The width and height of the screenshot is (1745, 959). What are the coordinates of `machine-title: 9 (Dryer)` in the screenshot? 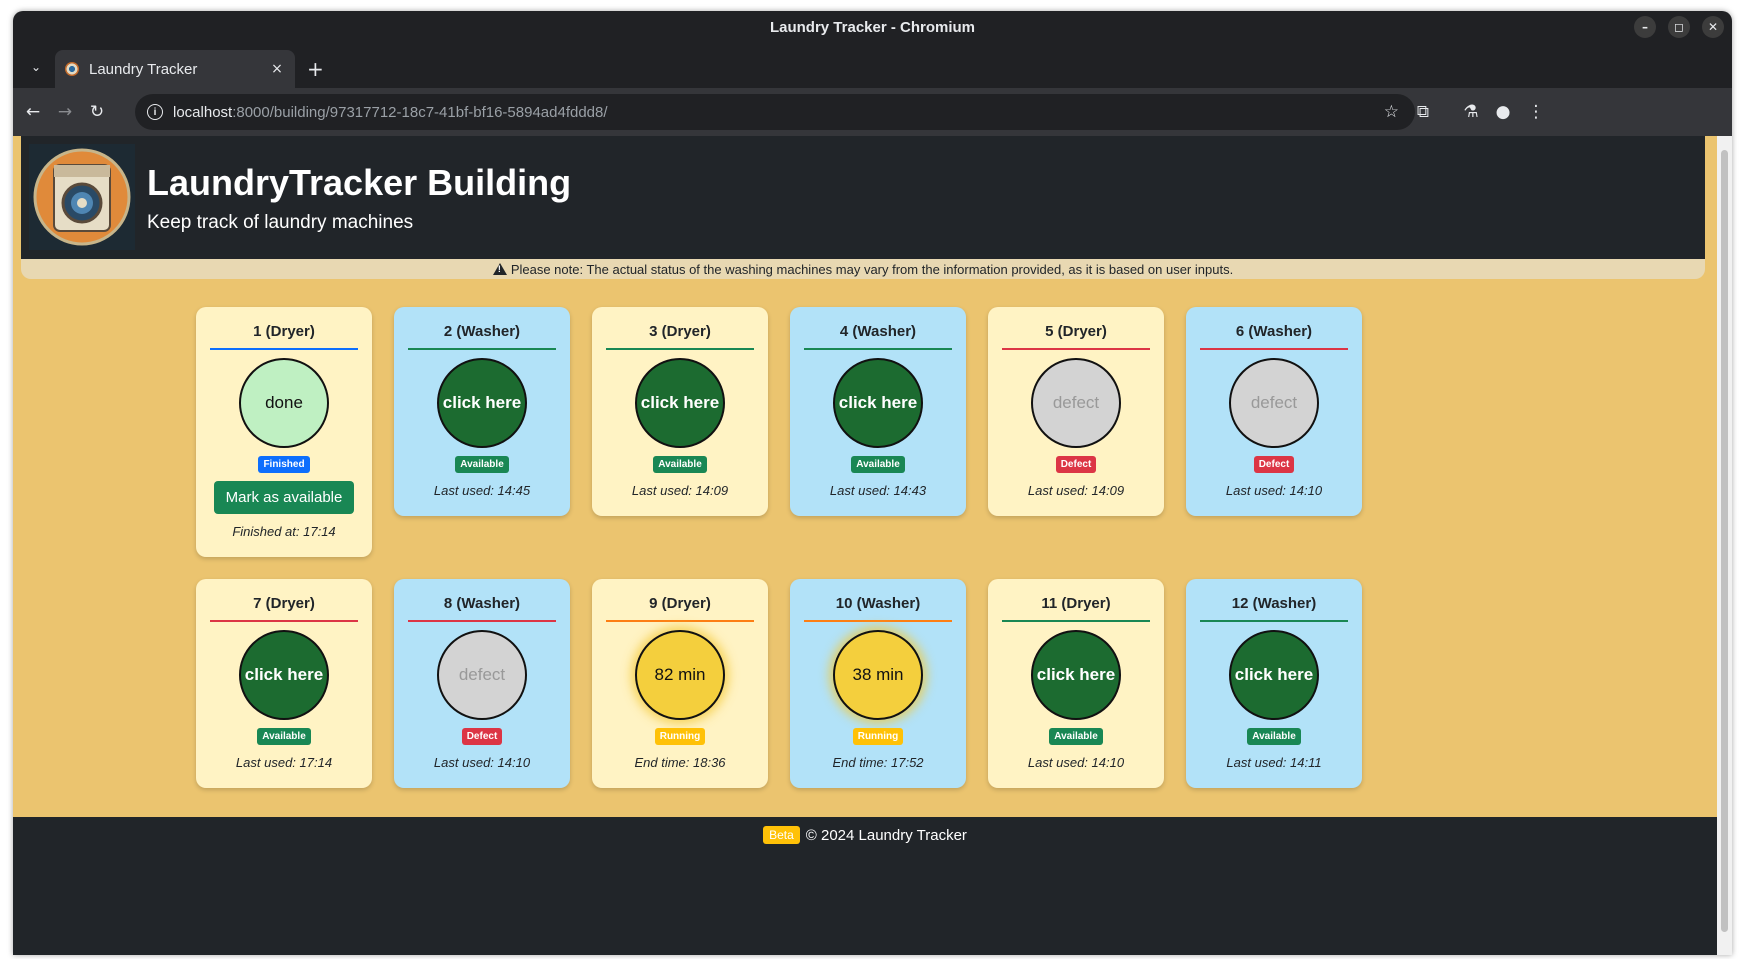 It's located at (680, 608).